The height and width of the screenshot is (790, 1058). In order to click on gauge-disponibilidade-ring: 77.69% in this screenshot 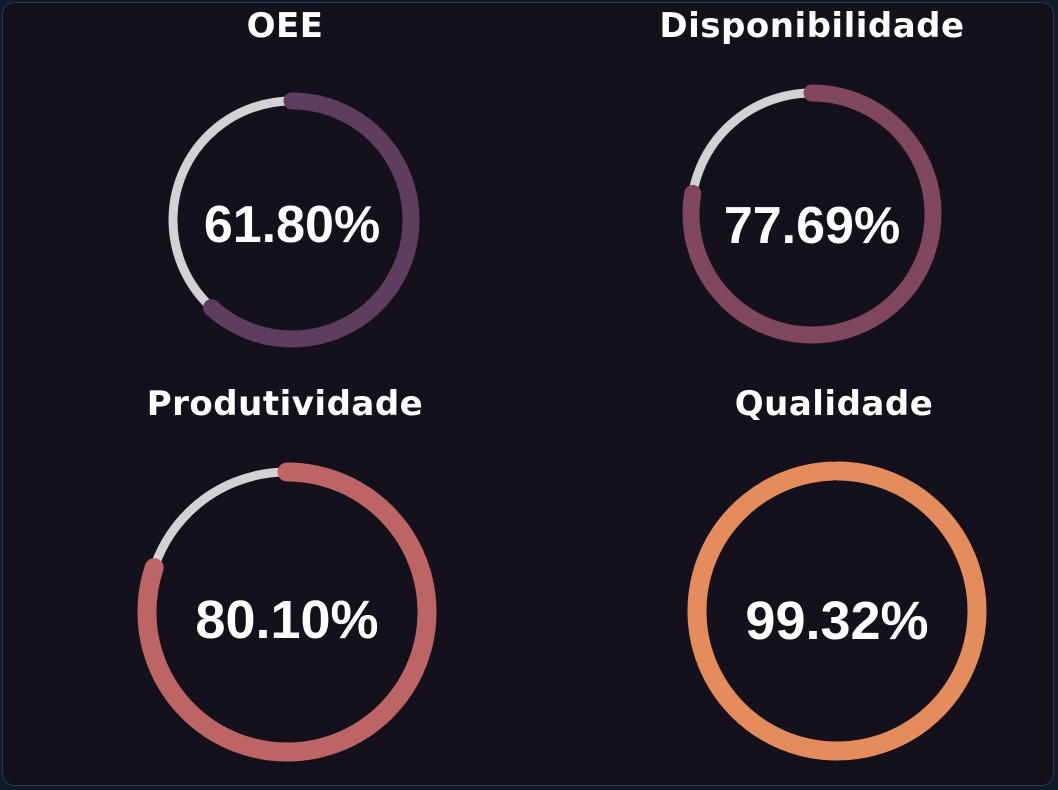, I will do `click(812, 214)`.